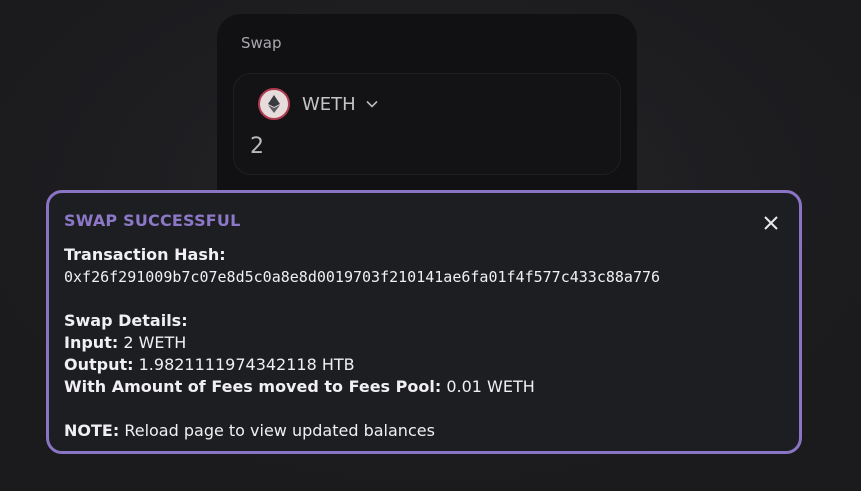  What do you see at coordinates (253, 386) in the screenshot?
I see `fees-detail-label: With Amount of Fees moved to Fees Pool:` at bounding box center [253, 386].